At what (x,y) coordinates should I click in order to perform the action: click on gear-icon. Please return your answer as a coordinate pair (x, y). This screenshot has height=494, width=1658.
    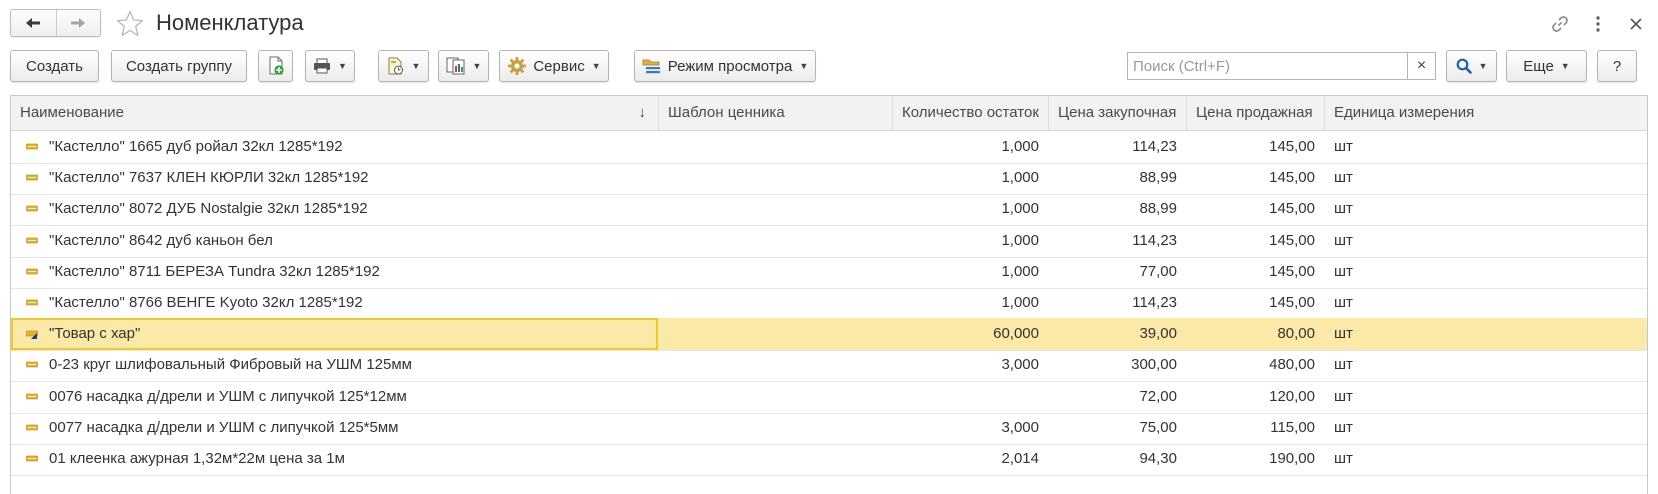
    Looking at the image, I should click on (517, 66).